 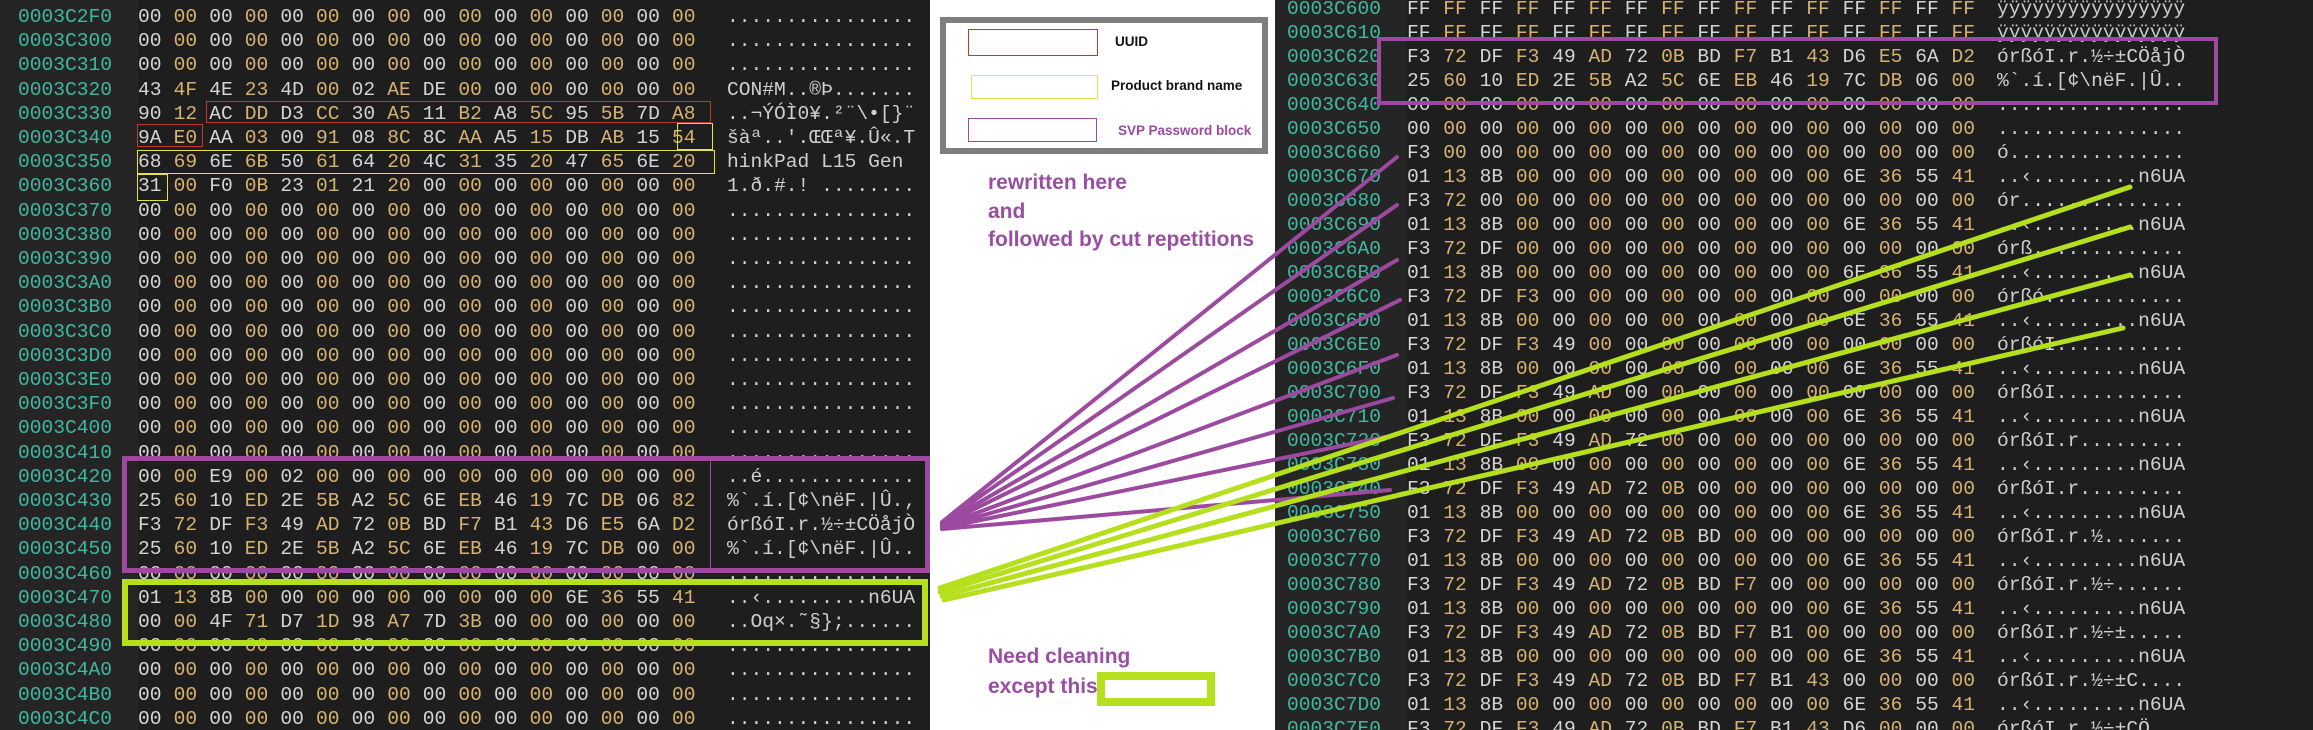 What do you see at coordinates (821, 162) in the screenshot?
I see `row-ascii: hinkPad L15 Gen` at bounding box center [821, 162].